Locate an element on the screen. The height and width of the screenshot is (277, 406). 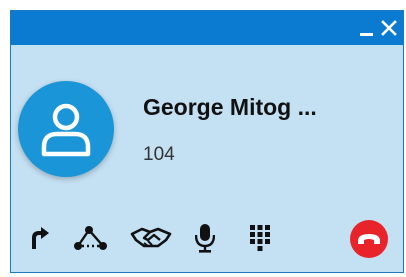
close-button is located at coordinates (389, 28).